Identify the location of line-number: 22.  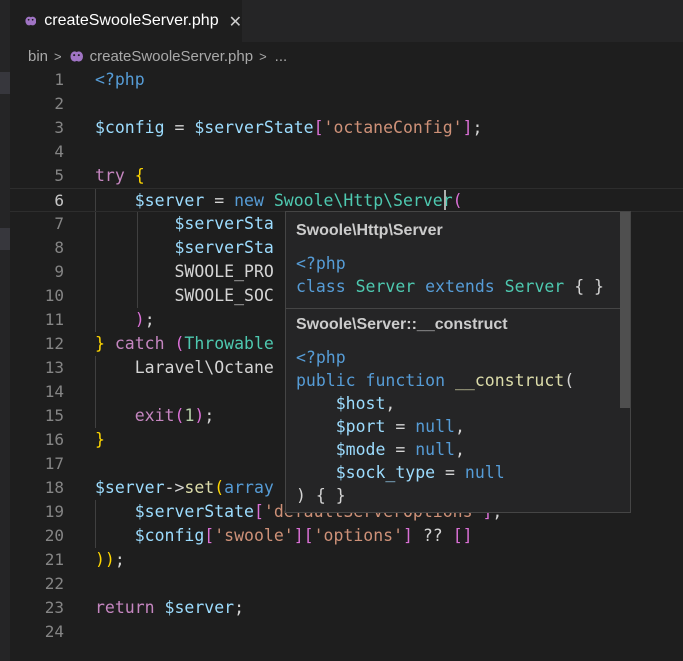
(54, 583).